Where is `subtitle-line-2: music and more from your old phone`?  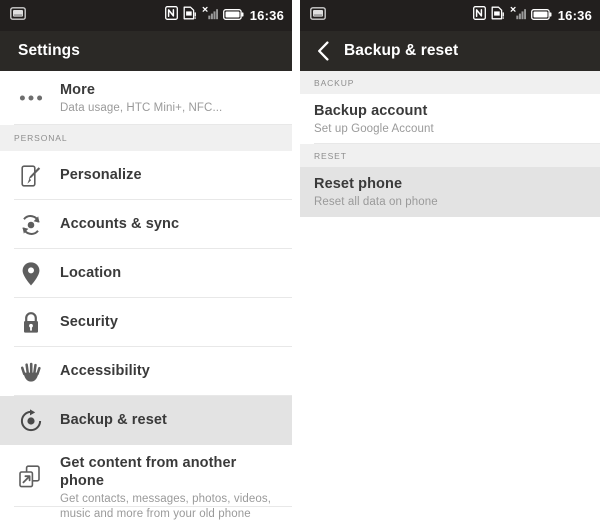
subtitle-line-2: music and more from your old phone is located at coordinates (155, 513).